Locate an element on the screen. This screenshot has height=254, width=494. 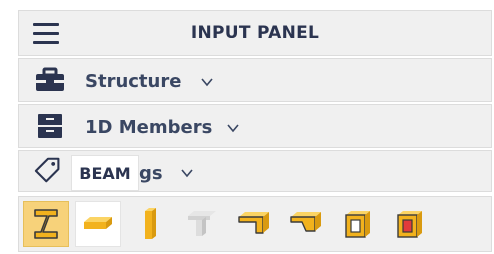
section-label-structure: Structure is located at coordinates (133, 81).